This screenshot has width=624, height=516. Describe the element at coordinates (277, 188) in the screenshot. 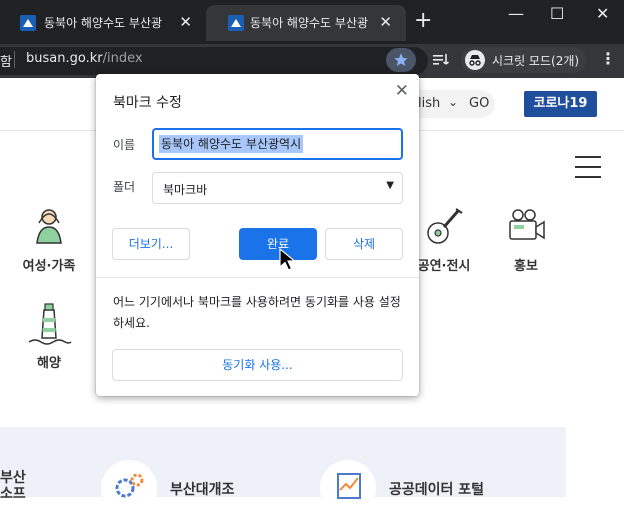

I see `folder-select: 북마크바 ▼` at that location.